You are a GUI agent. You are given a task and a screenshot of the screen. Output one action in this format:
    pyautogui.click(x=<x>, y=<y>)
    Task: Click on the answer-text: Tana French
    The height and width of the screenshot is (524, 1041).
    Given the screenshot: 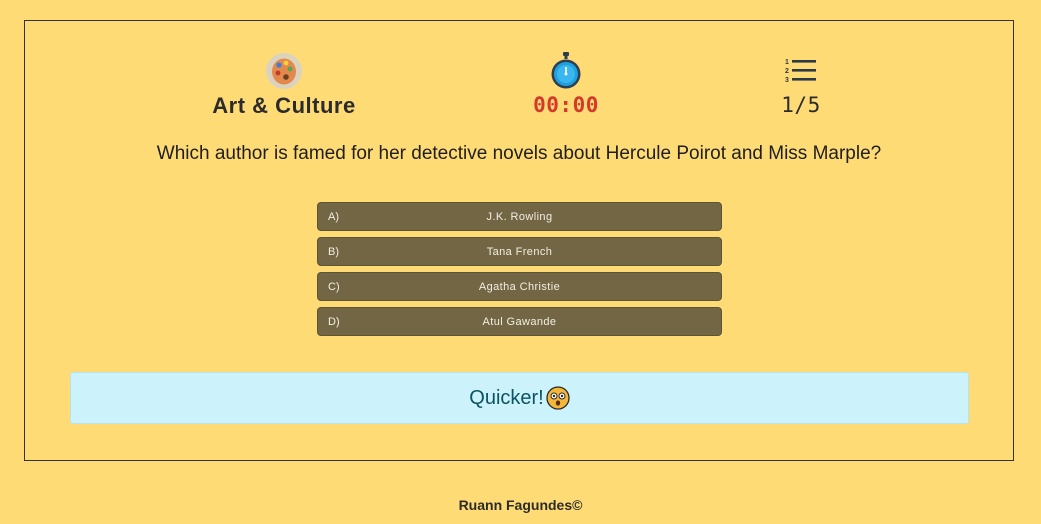 What is the action you would take?
    pyautogui.click(x=519, y=251)
    